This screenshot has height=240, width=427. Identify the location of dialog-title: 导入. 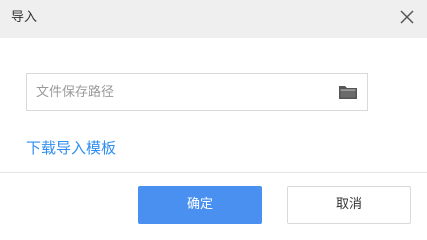
(24, 17).